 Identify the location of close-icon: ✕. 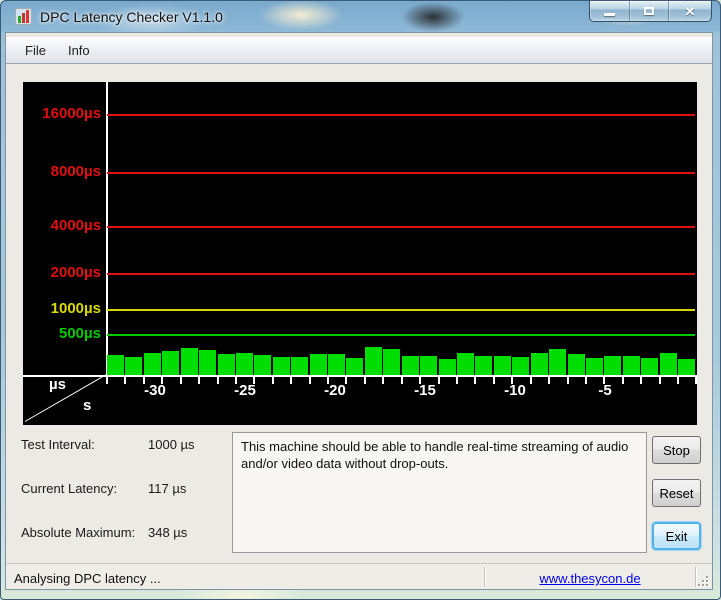
(690, 11).